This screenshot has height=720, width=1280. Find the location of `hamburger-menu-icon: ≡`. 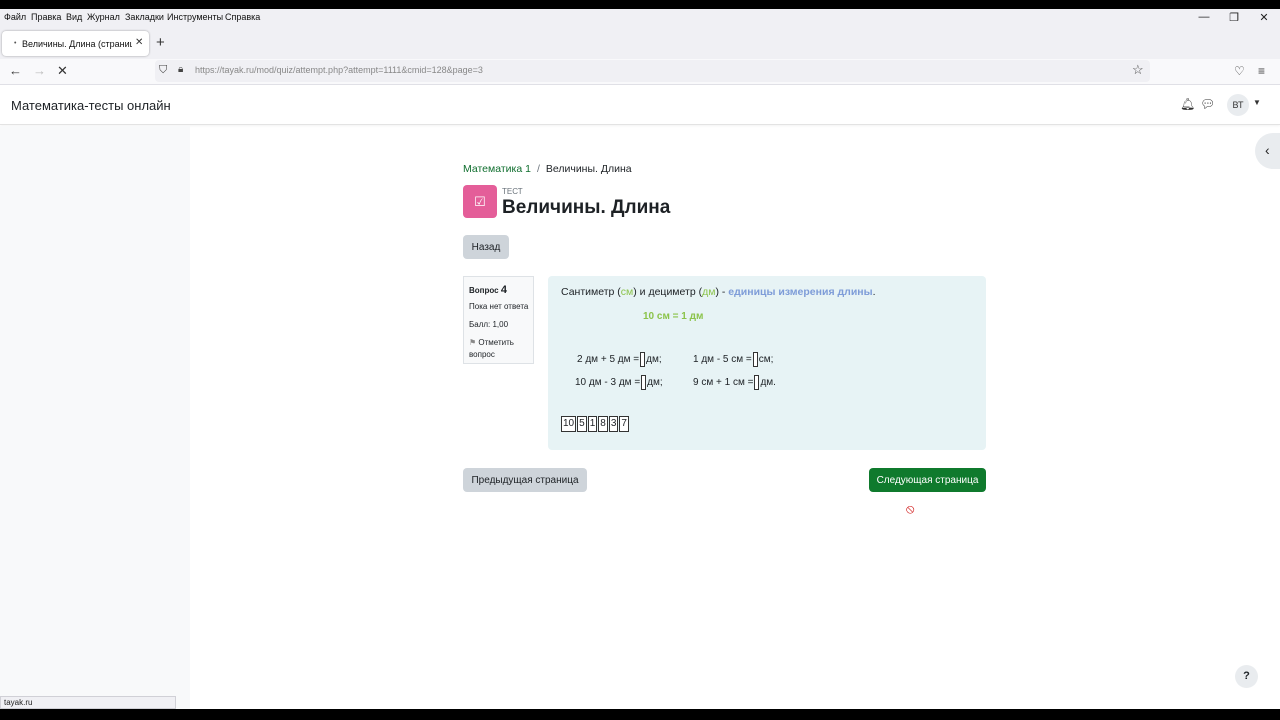

hamburger-menu-icon: ≡ is located at coordinates (1261, 71).